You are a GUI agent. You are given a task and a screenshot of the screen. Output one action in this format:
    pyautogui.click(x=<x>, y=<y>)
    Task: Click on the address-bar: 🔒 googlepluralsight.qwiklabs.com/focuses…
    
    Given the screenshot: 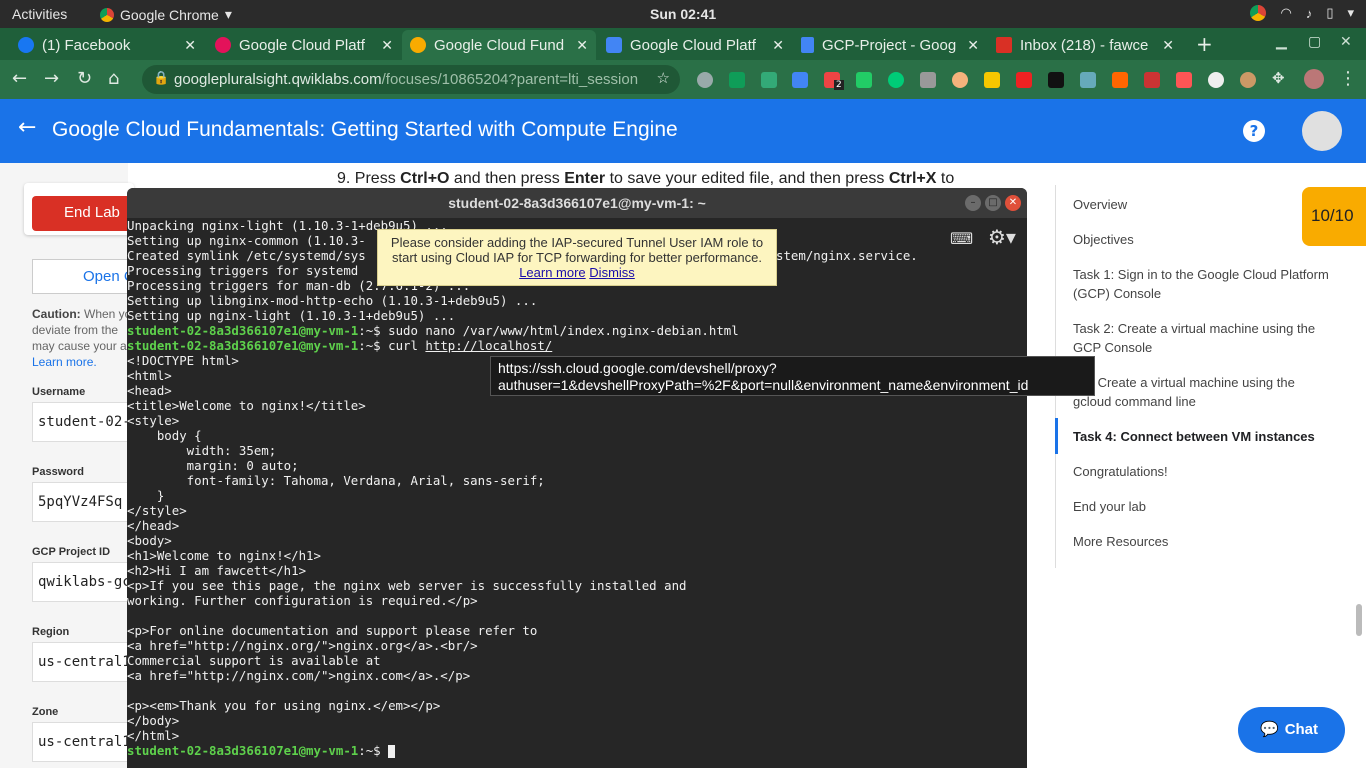 What is the action you would take?
    pyautogui.click(x=411, y=79)
    